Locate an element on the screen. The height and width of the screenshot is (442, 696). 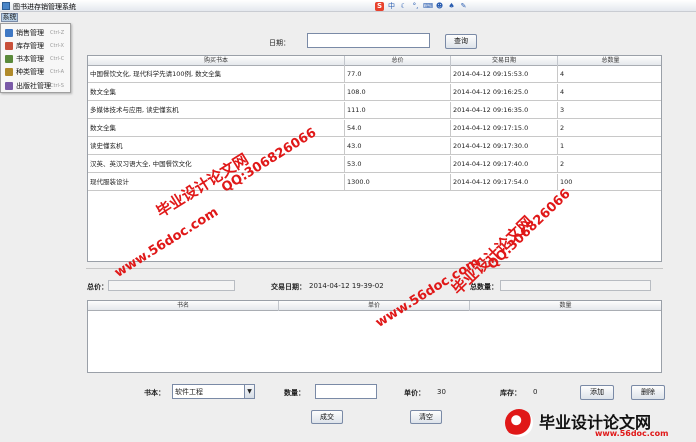
date-label: 日期： is located at coordinates (279, 43).